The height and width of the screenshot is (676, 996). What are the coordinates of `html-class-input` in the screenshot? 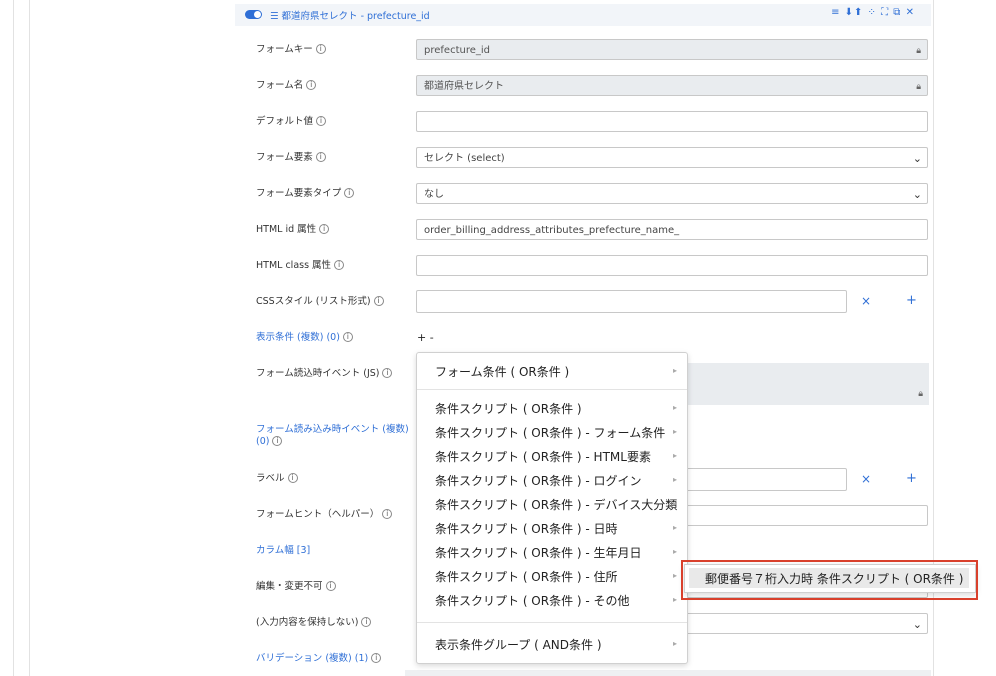 It's located at (672, 265).